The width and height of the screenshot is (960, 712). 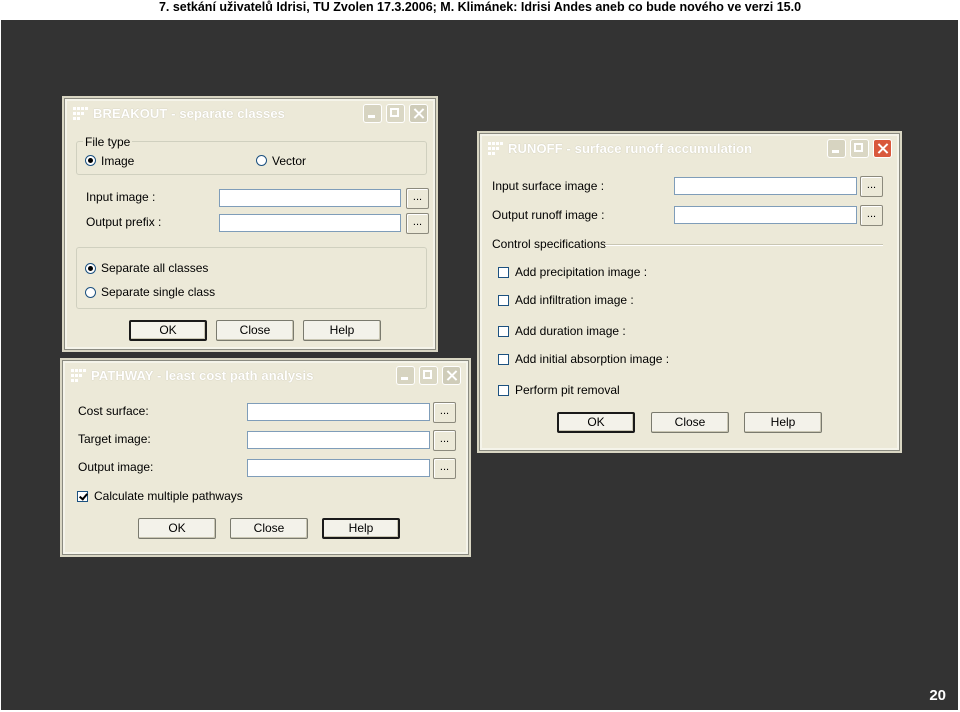 What do you see at coordinates (549, 244) in the screenshot?
I see `control-spec-label: Control specifications` at bounding box center [549, 244].